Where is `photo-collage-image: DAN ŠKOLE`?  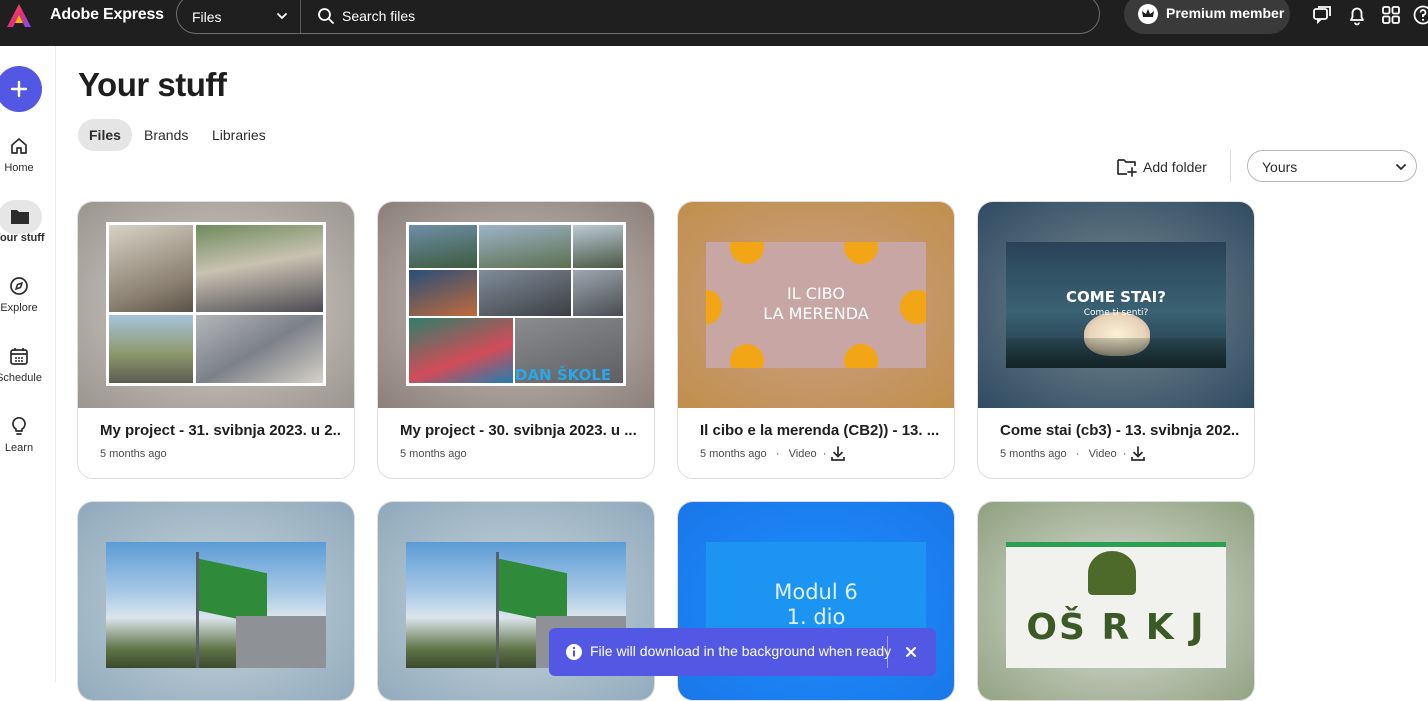
photo-collage-image: DAN ŠKOLE is located at coordinates (516, 304).